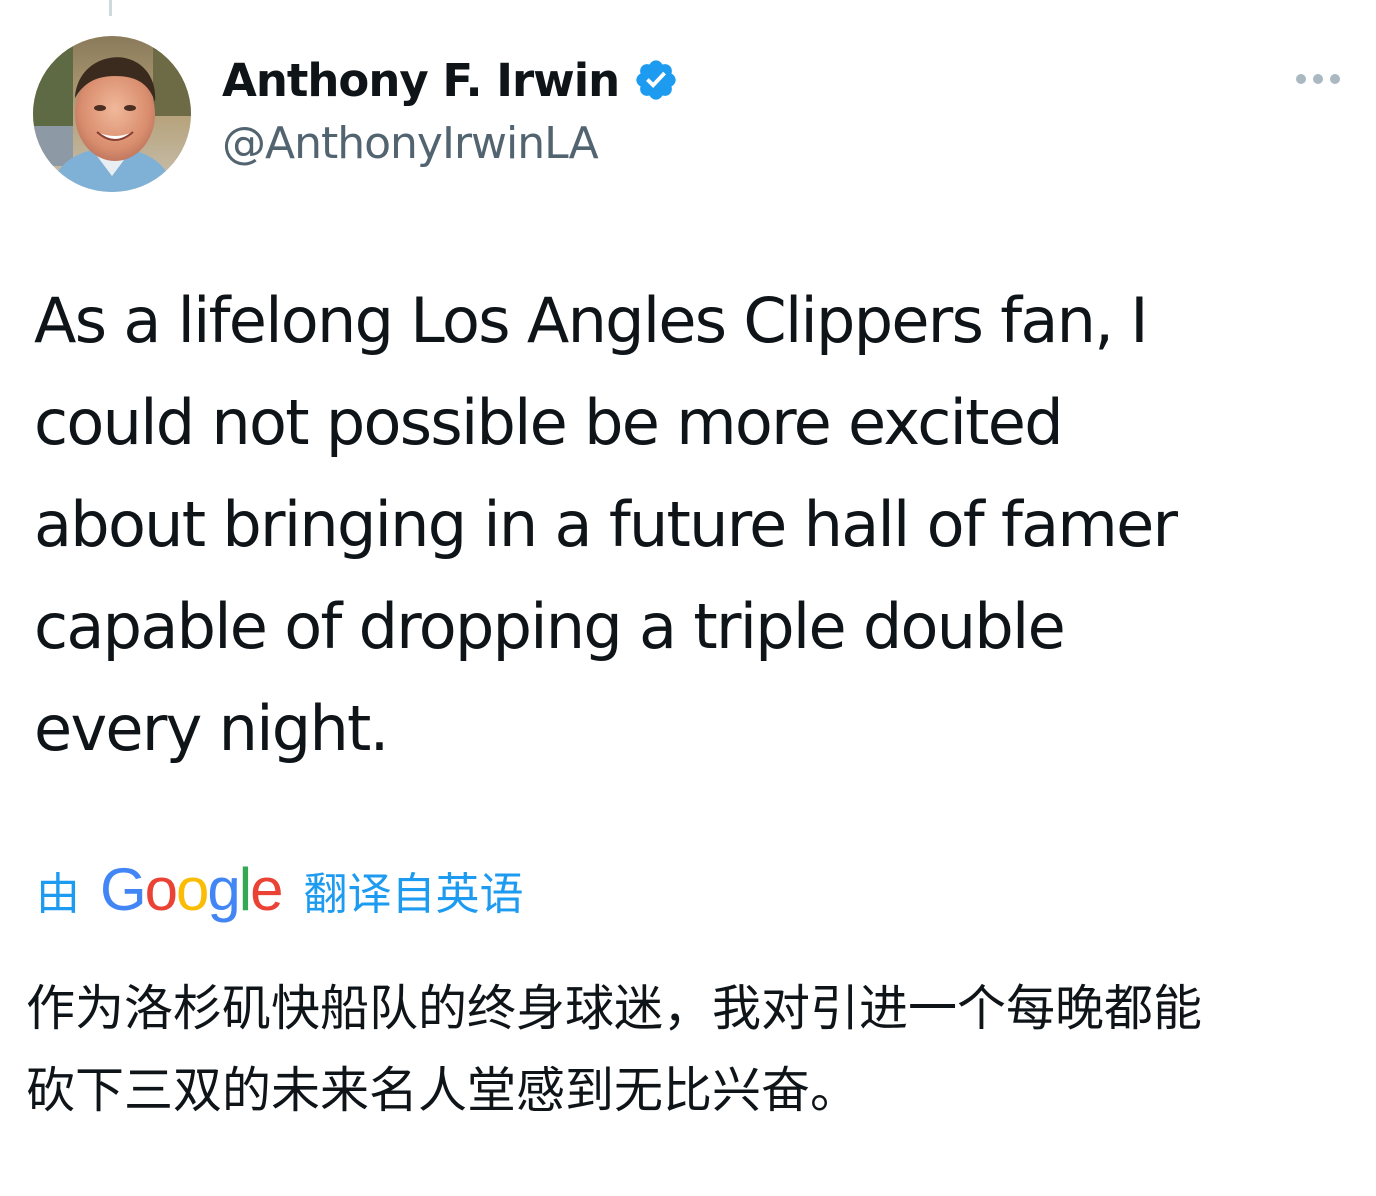 The height and width of the screenshot is (1196, 1376). I want to click on tweet-text-line: As a lifelong Los Angles Clippers fan, I, so click(591, 320).